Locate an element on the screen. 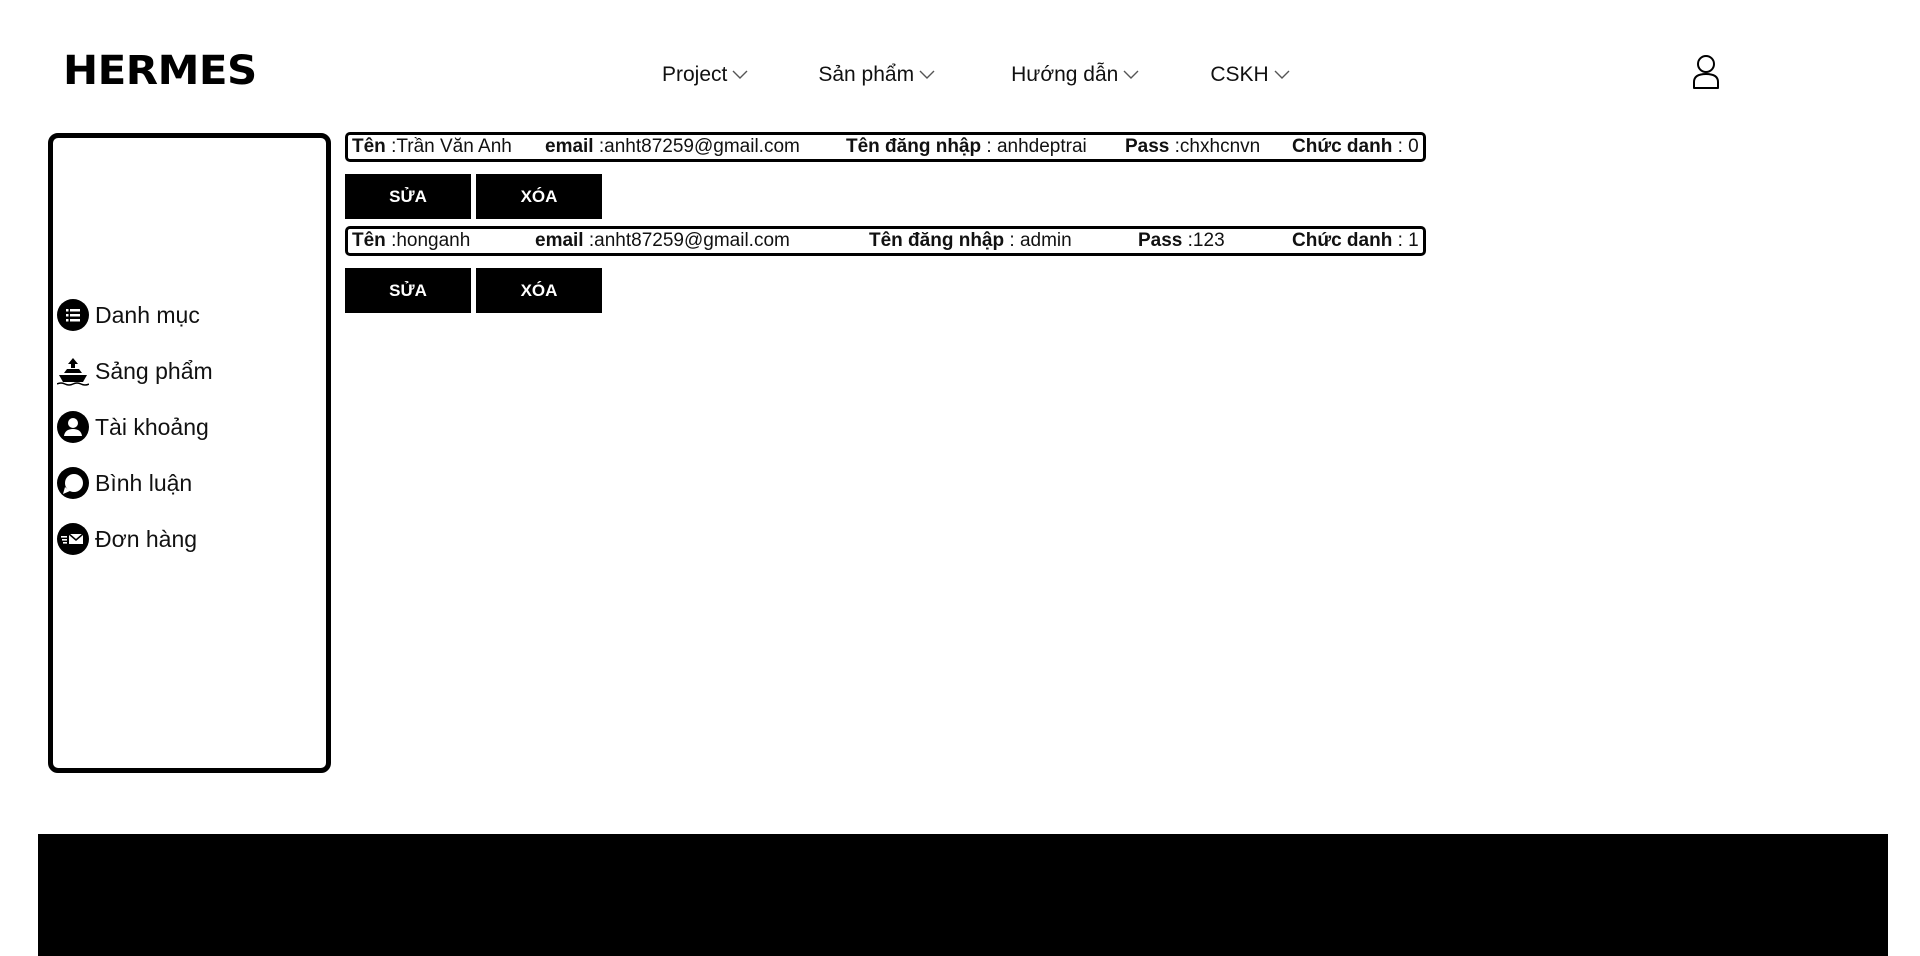 The width and height of the screenshot is (1920, 956). chat-icon is located at coordinates (73, 483).